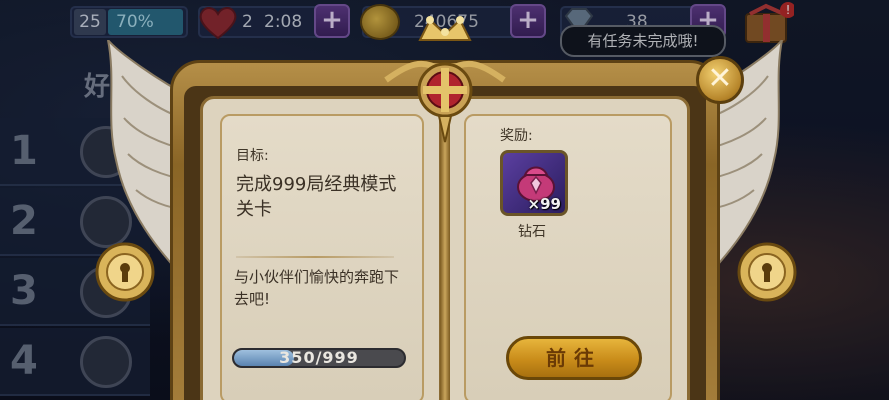 This screenshot has width=889, height=400. Describe the element at coordinates (332, 21) in the screenshot. I see `add-hearts-button: +` at that location.